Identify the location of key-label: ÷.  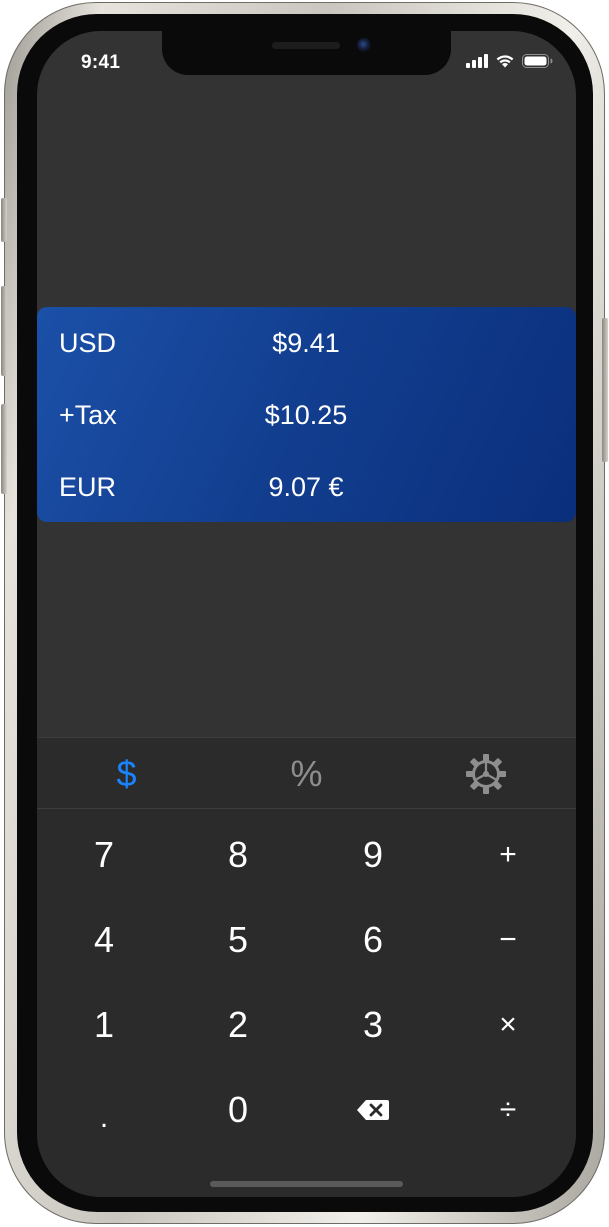
(508, 1109).